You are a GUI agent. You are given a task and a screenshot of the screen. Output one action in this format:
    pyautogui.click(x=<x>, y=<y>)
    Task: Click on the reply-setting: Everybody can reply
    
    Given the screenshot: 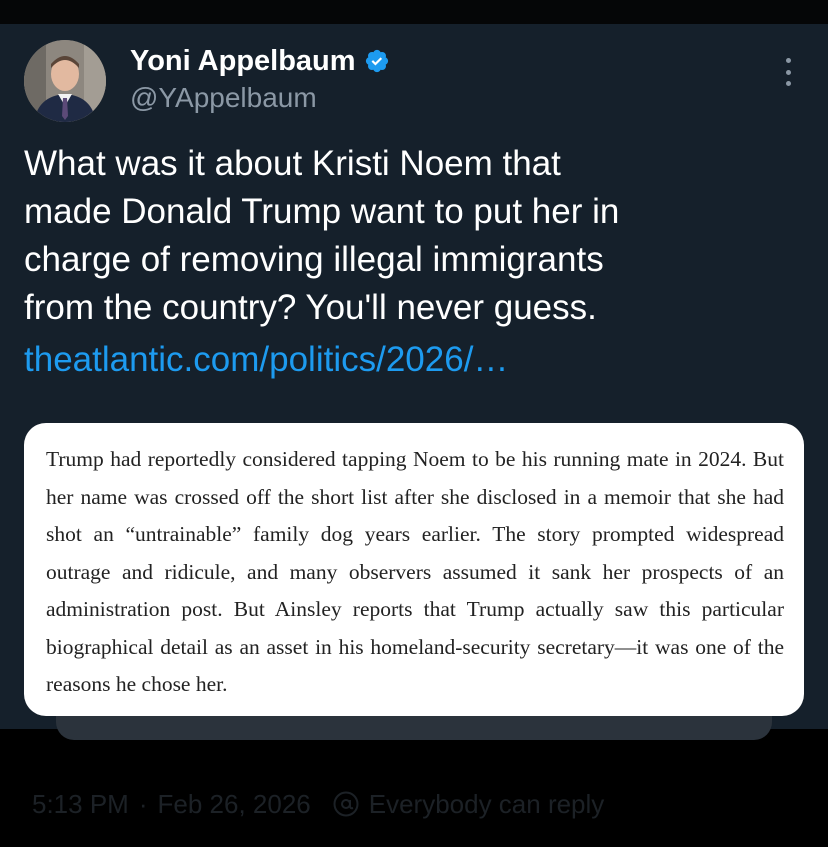 What is the action you would take?
    pyautogui.click(x=486, y=803)
    